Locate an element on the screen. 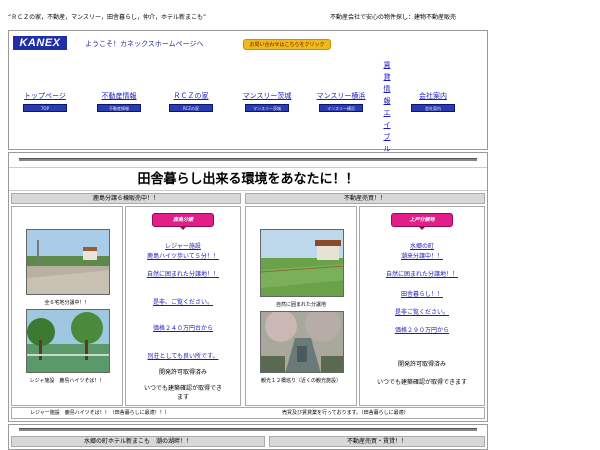 This screenshot has height=450, width=600. top-slogan: 不動産会社で安心の物件探し：建物不動産販売 is located at coordinates (393, 17).